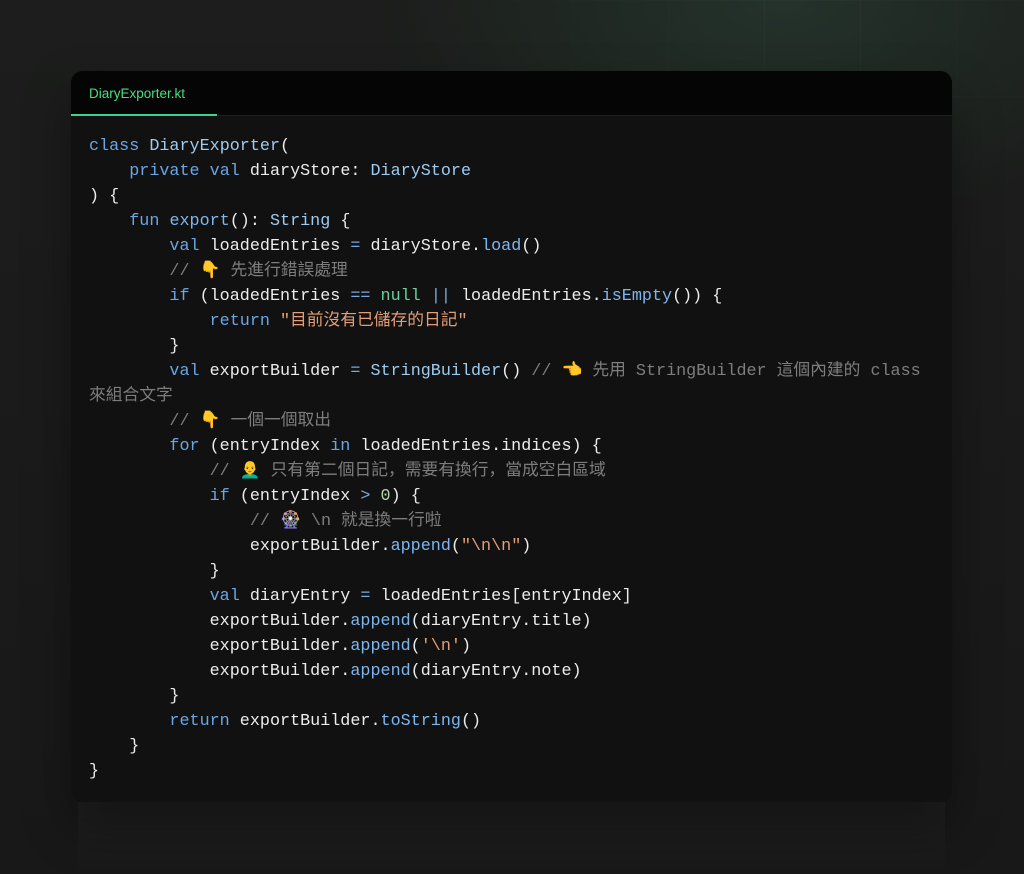 The width and height of the screenshot is (1024, 874). What do you see at coordinates (496, 671) in the screenshot?
I see `code-text: (diaryEntry.note)` at bounding box center [496, 671].